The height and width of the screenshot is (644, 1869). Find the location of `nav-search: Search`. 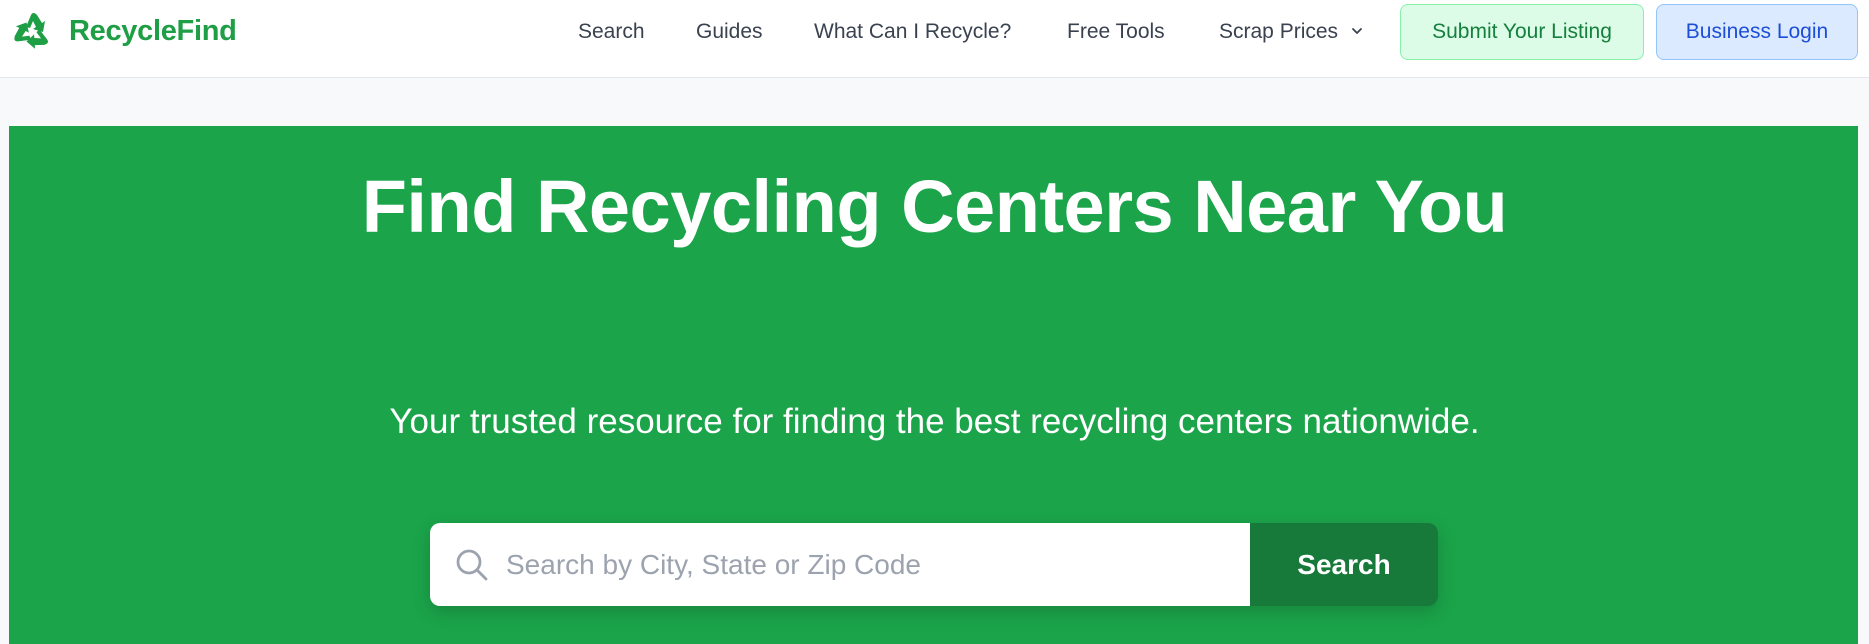

nav-search: Search is located at coordinates (611, 32).